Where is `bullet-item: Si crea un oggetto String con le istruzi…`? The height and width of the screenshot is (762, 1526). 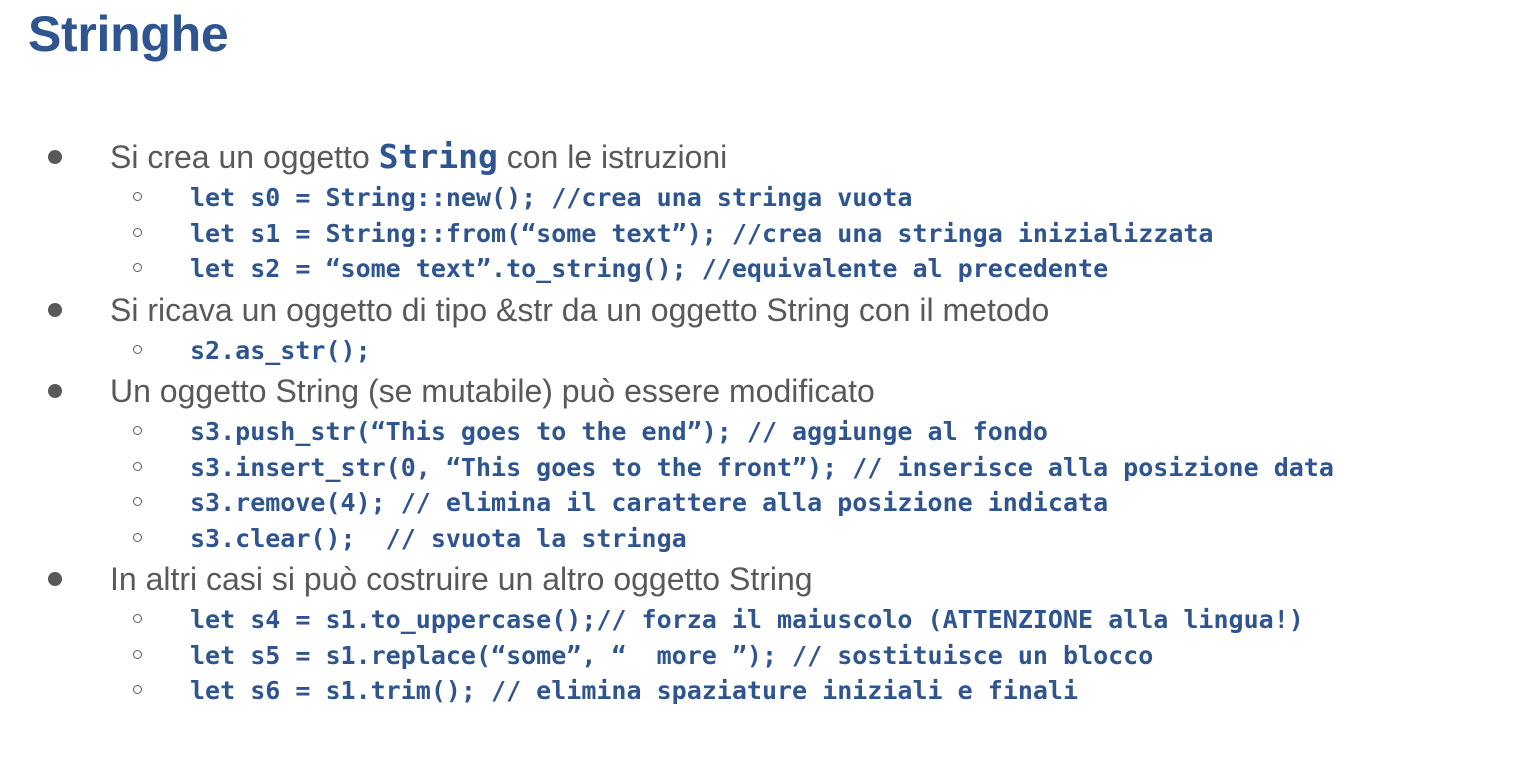
bullet-item: Si crea un oggetto String con le istruzi… is located at coordinates (763, 157).